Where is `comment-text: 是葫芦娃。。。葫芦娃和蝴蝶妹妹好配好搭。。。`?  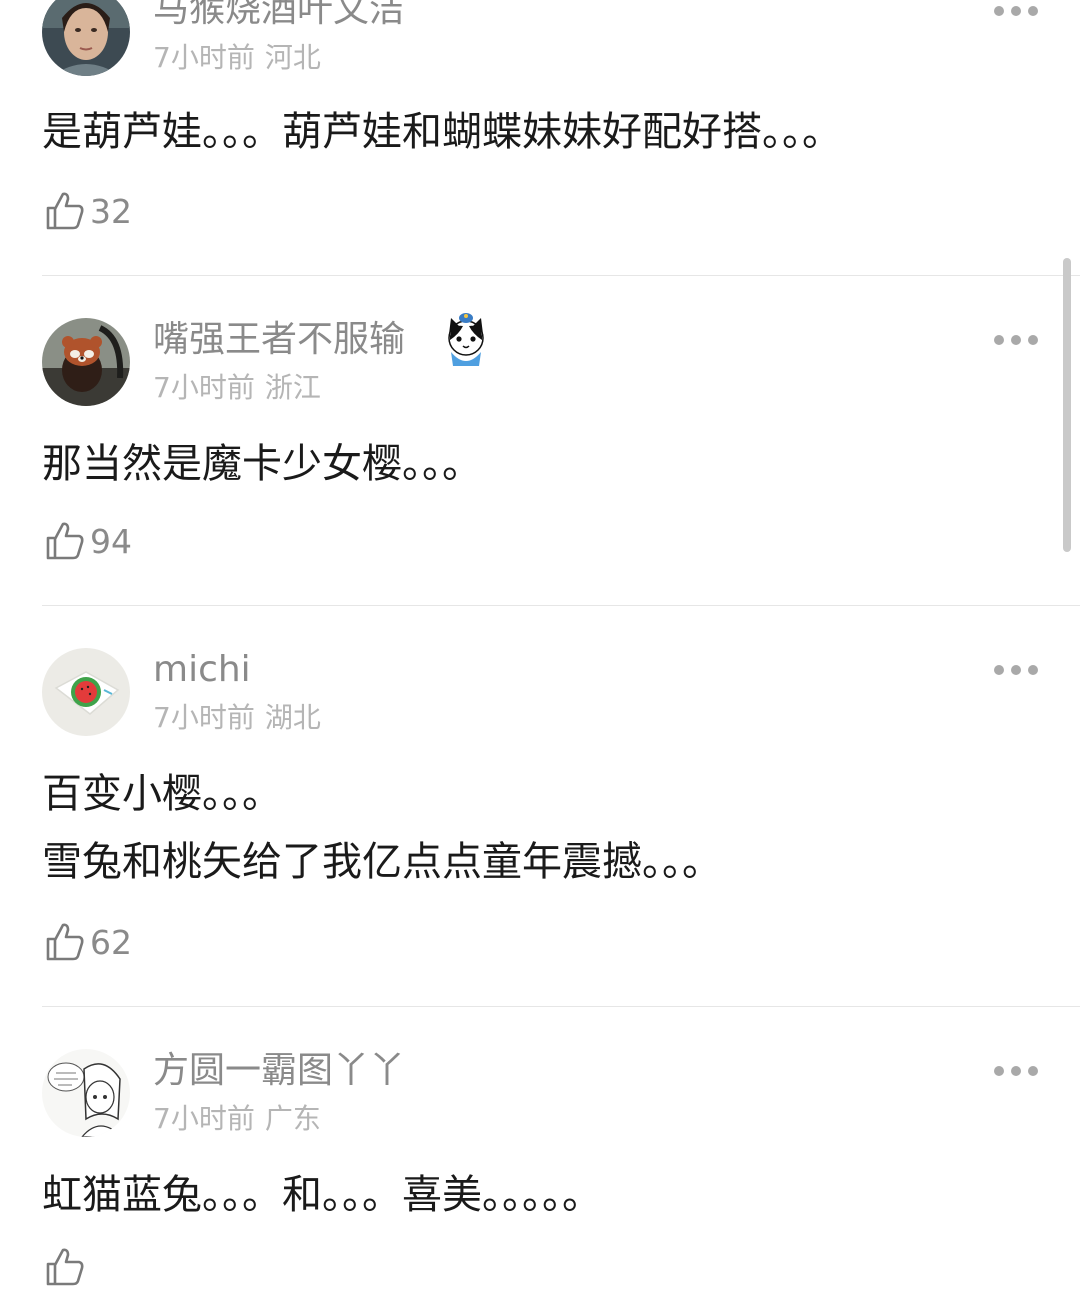
comment-text: 是葫芦娃。。。葫芦娃和蝴蝶妹妹好配好搭。。。 is located at coordinates (442, 132).